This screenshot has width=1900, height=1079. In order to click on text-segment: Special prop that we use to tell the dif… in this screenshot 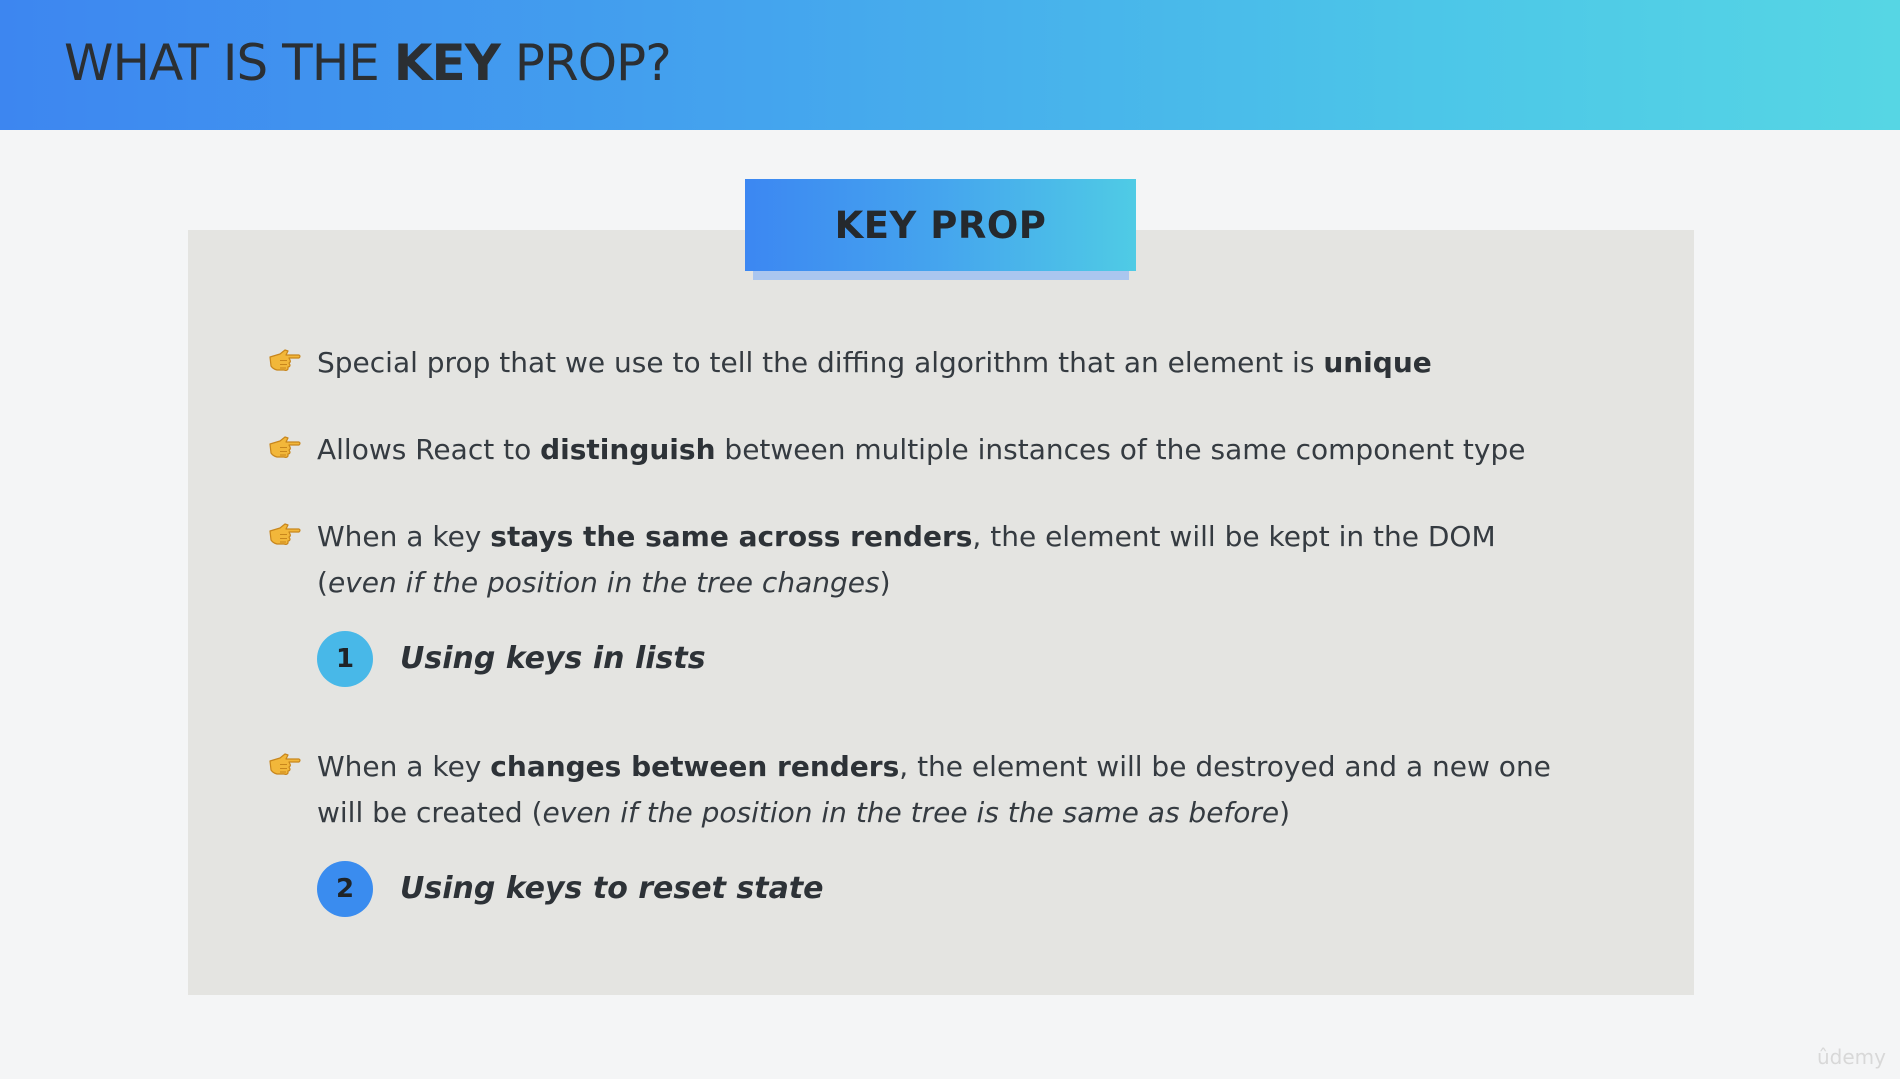, I will do `click(820, 362)`.